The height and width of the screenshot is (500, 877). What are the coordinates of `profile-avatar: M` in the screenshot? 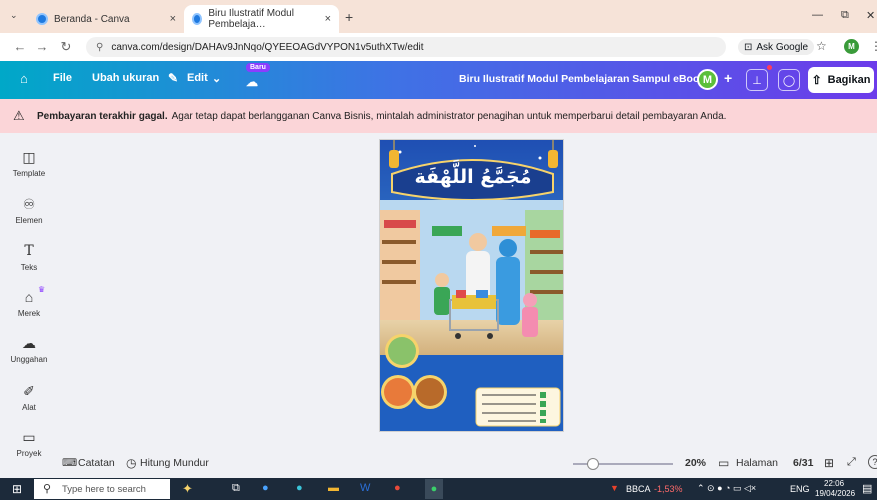 It's located at (851, 46).